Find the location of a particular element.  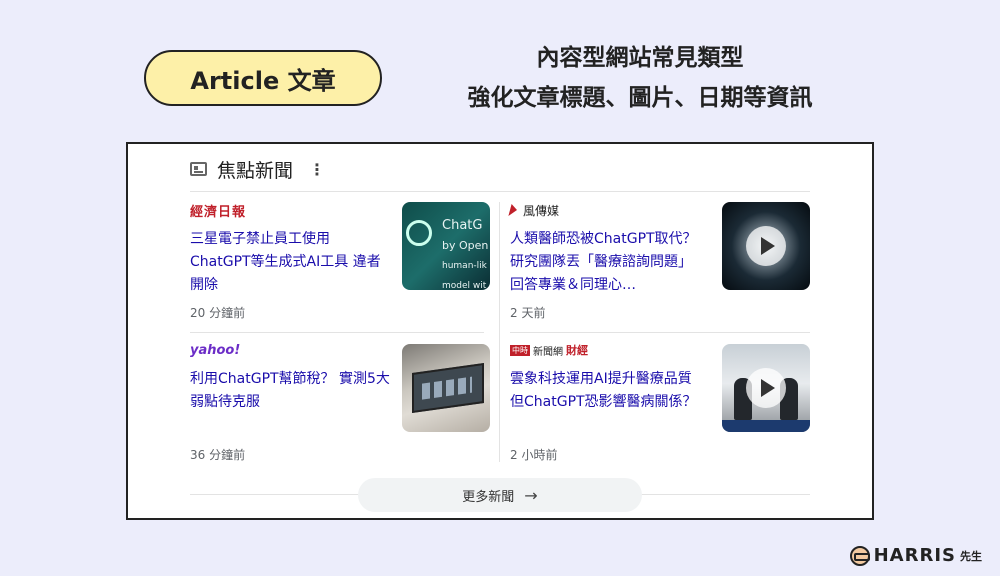

thumbnail-text: ChatG by Open human-lik model wit is located at coordinates (465, 254).